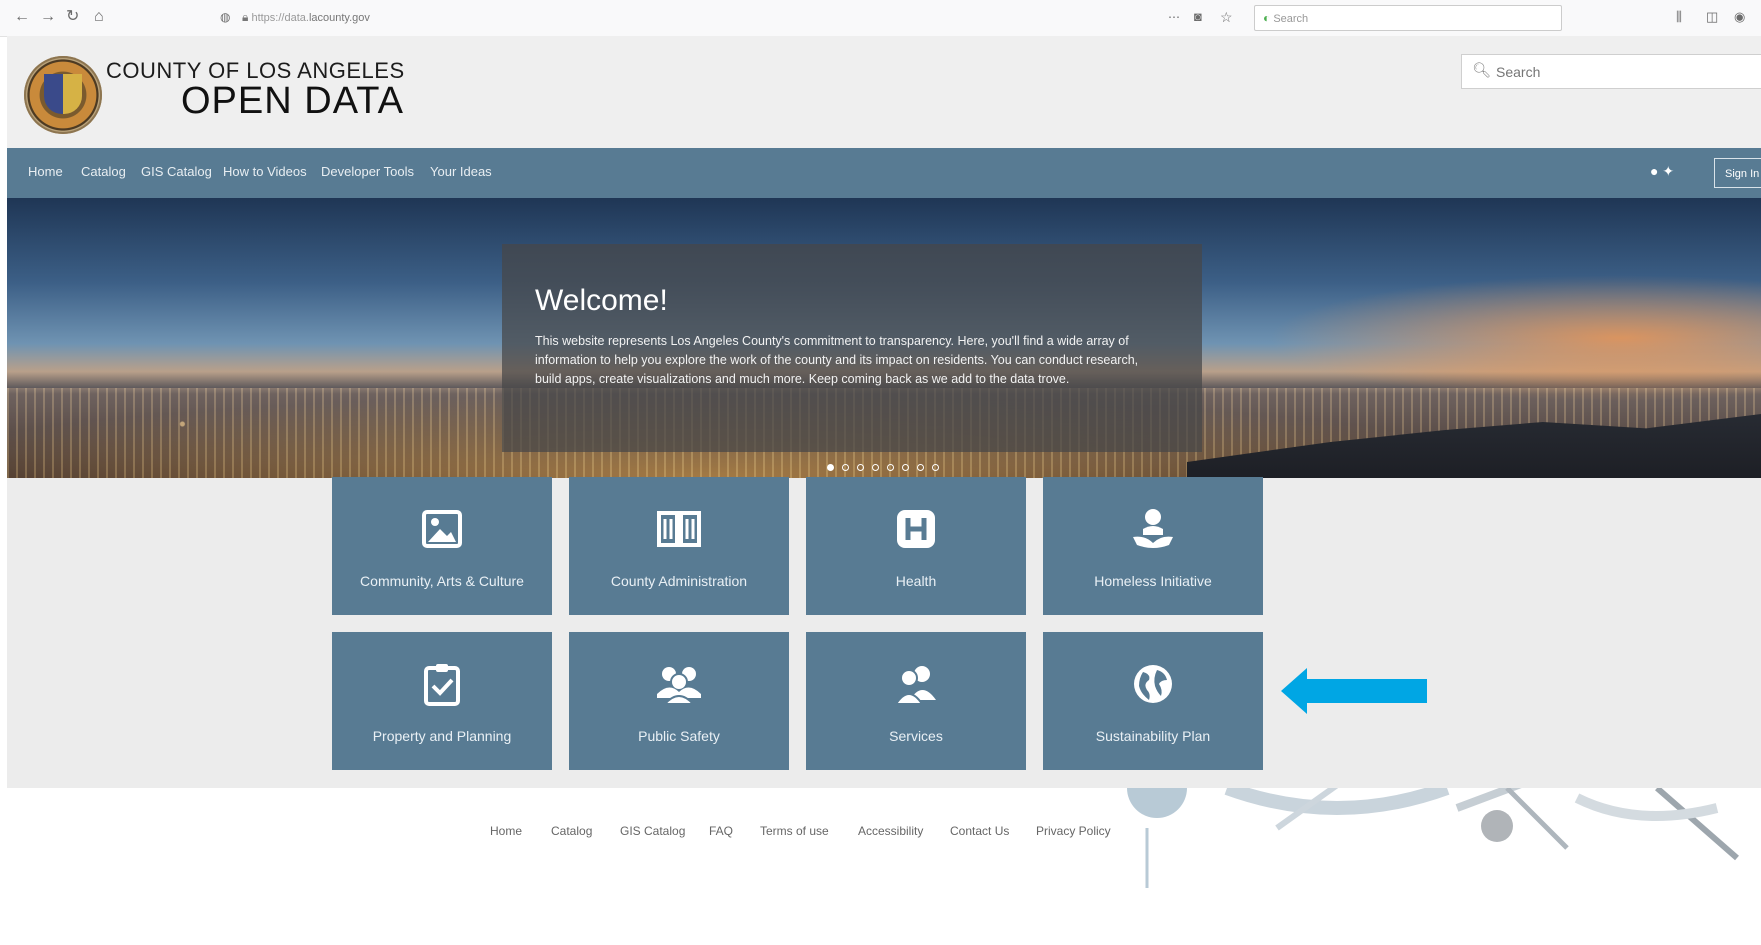  What do you see at coordinates (63, 95) in the screenshot?
I see `county-seal-logo` at bounding box center [63, 95].